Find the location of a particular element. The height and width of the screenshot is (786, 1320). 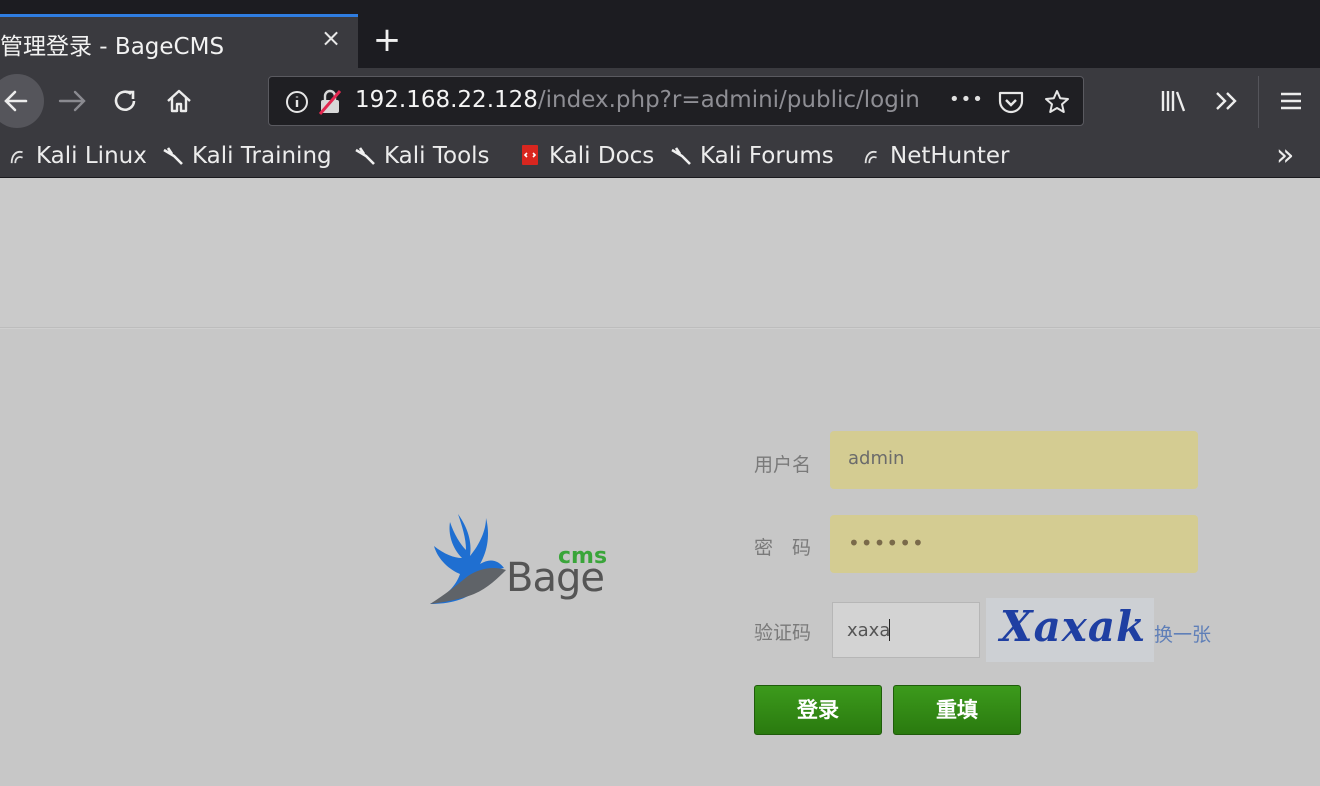

reload-icon is located at coordinates (125, 101).